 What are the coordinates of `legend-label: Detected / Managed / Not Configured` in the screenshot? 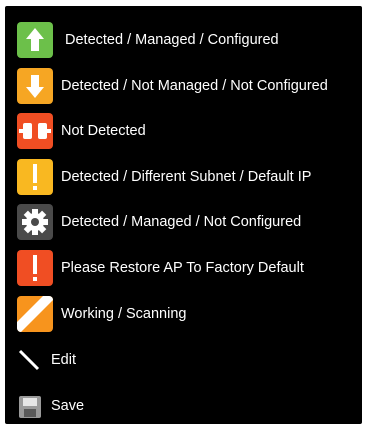 It's located at (181, 222).